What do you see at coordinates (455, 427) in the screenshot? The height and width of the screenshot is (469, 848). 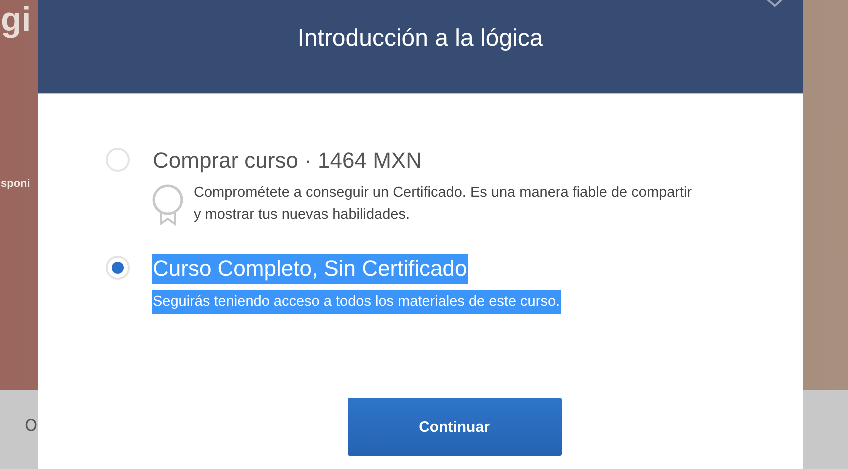 I see `continue-button: Continuar` at bounding box center [455, 427].